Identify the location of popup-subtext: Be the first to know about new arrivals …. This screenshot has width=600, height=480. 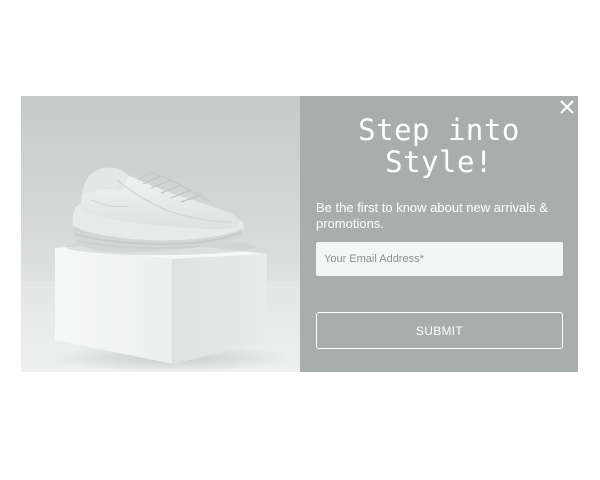
(432, 215).